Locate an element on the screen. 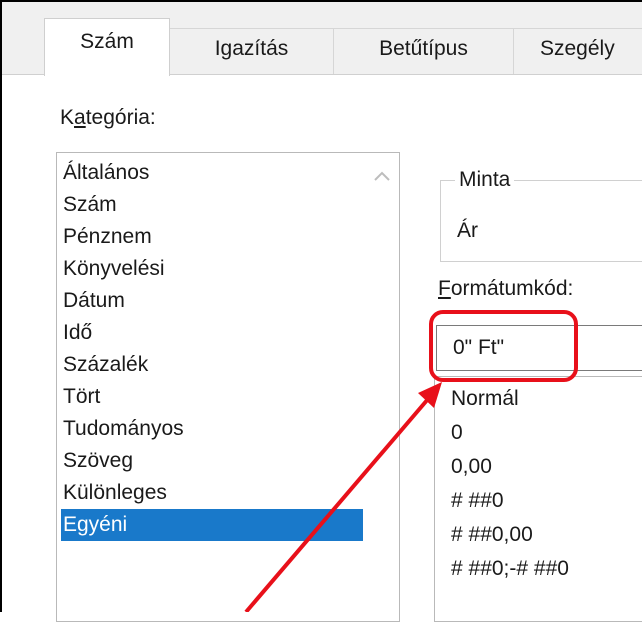  category-item-penznem: Pénznem is located at coordinates (106, 237).